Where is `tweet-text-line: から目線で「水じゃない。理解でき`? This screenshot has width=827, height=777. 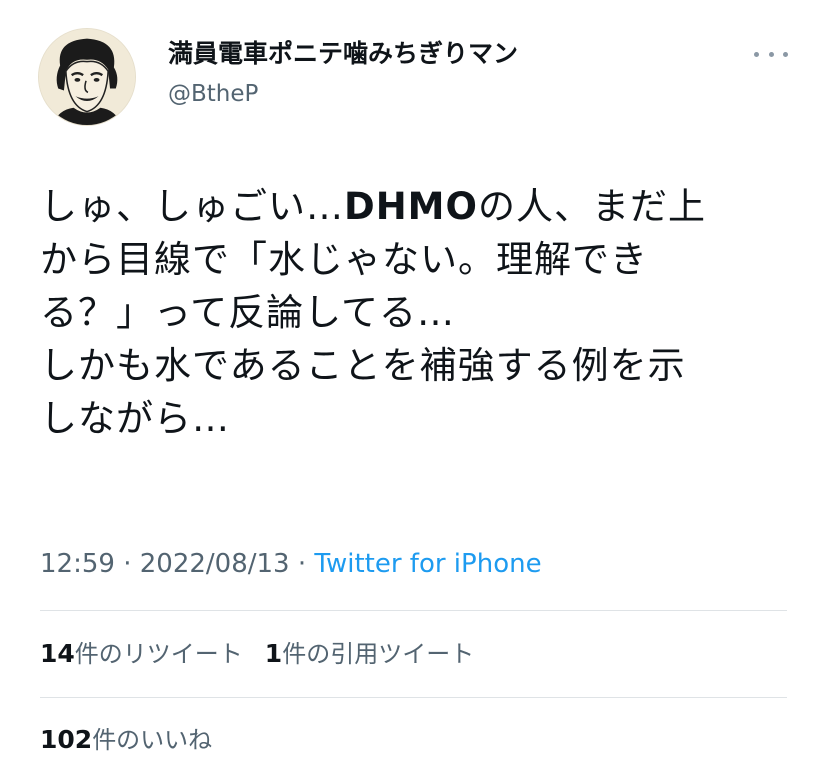 tweet-text-line: から目線で「水じゃない。理解でき is located at coordinates (344, 259).